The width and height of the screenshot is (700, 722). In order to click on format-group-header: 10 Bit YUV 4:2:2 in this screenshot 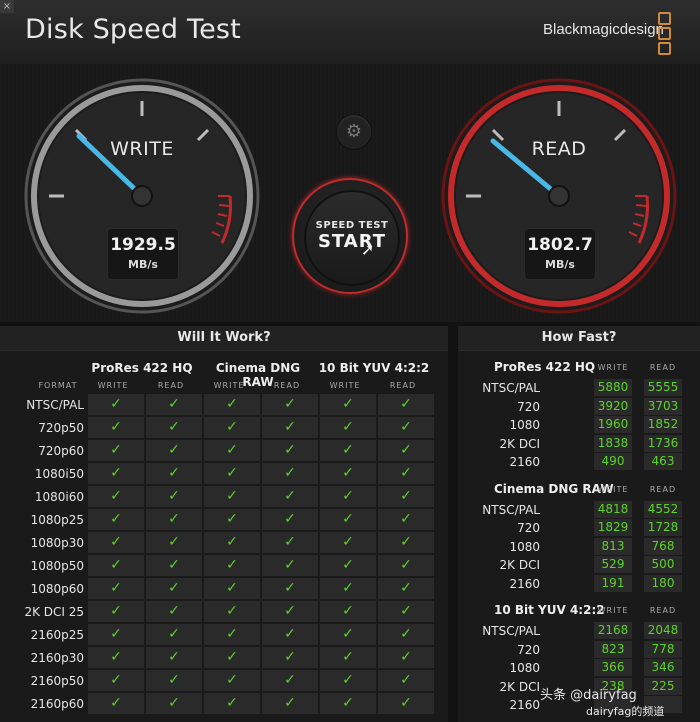, I will do `click(374, 368)`.